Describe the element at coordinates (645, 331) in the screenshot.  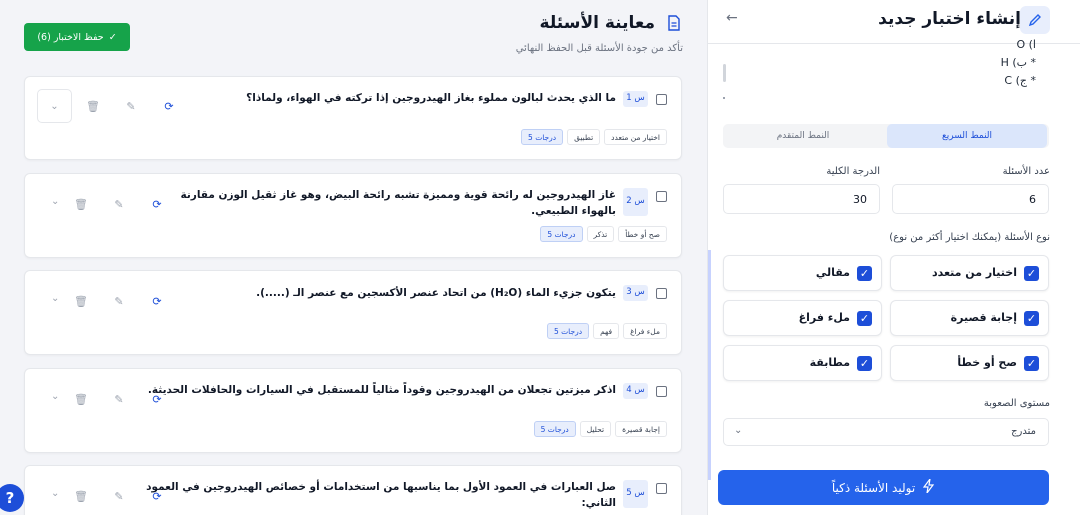
I see `tag-type: ملء فراغ` at that location.